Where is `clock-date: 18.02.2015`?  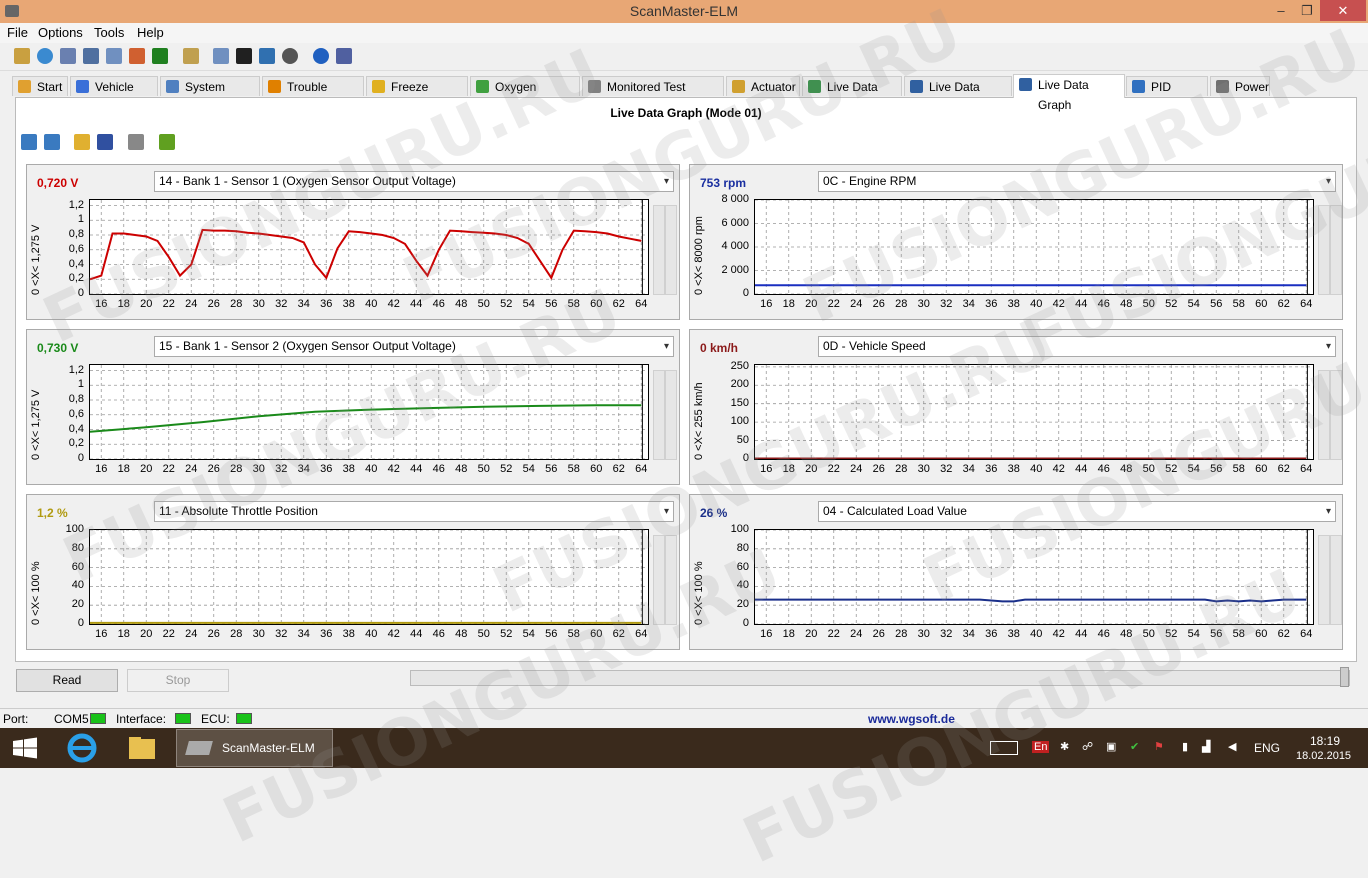
clock-date: 18.02.2015 is located at coordinates (1323, 756).